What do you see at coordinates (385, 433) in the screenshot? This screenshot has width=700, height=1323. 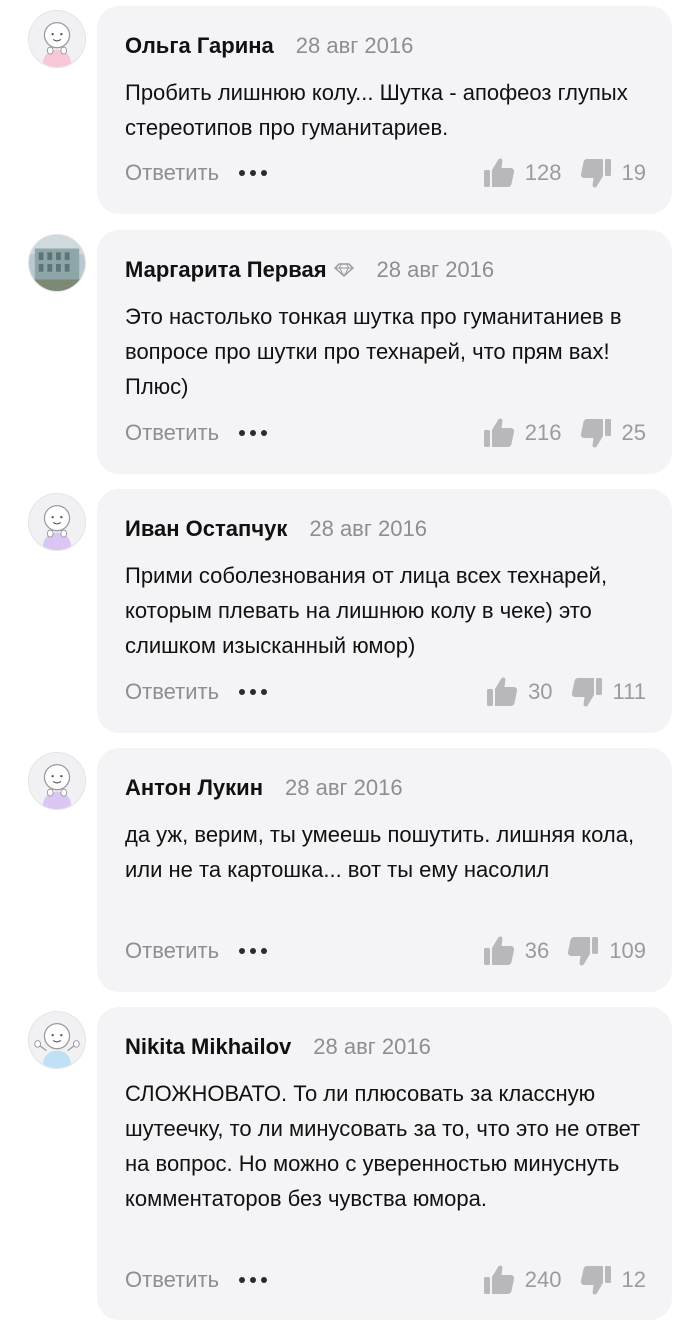 I see `comment-actions: Ответить 216 25` at bounding box center [385, 433].